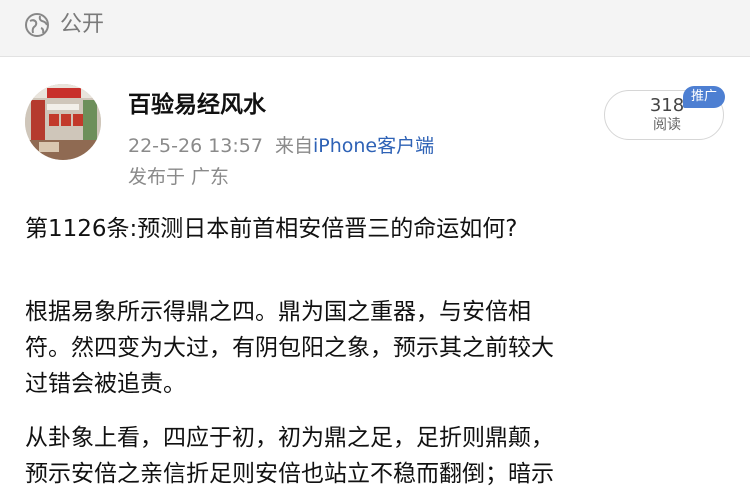  Describe the element at coordinates (271, 229) in the screenshot. I see `post-title: 第1126条:预测日本前首相安倍晋三的命运如何?` at that location.